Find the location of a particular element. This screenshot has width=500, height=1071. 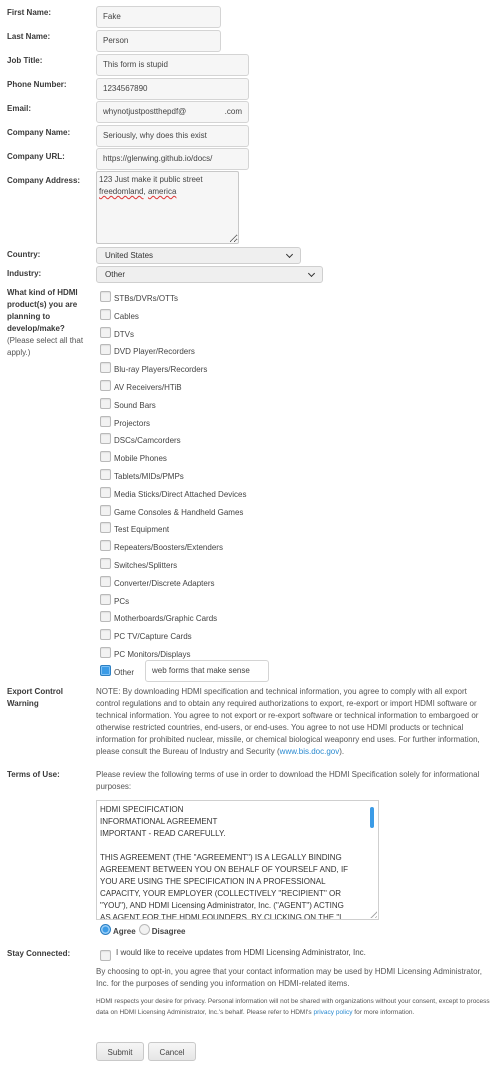

product-option: PCs is located at coordinates (114, 598).